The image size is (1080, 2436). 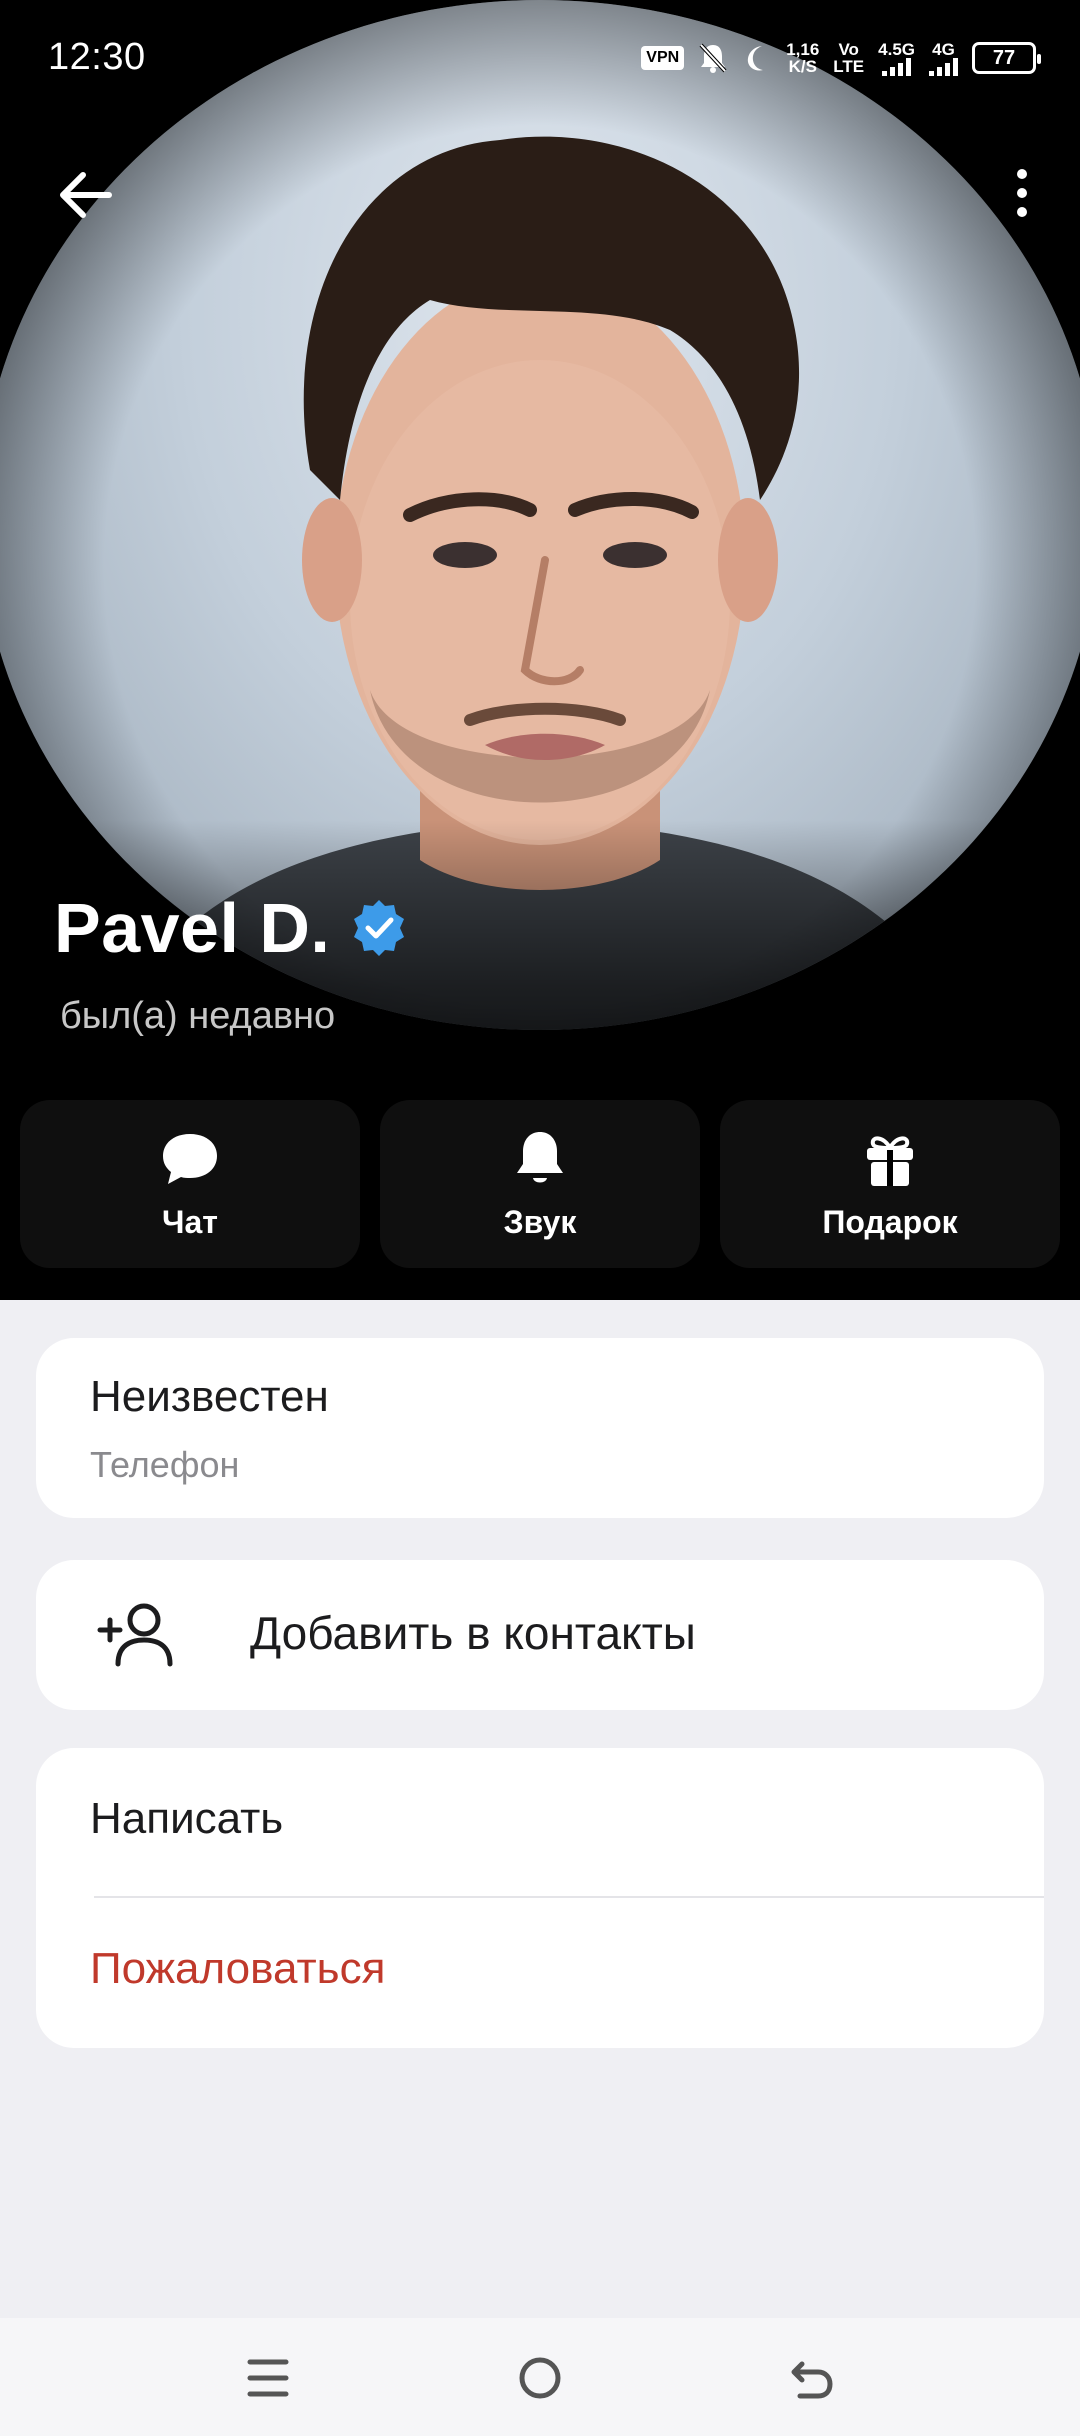 I want to click on vpn-icon: VPN, so click(x=663, y=58).